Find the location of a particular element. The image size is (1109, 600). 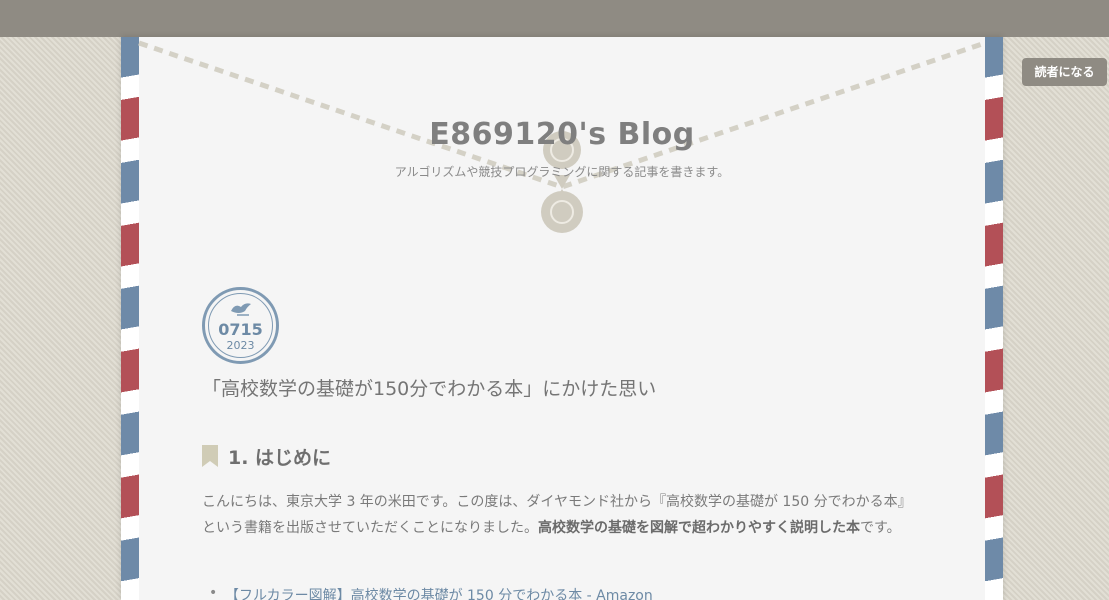

amazon-link: • 【フルカラー図解】高校数学の基礎が 150 分でわかる本 - Amazon is located at coordinates (431, 592).